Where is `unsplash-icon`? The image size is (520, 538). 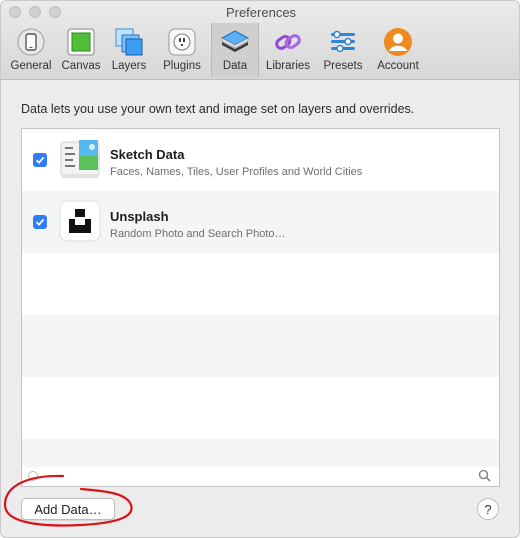
unsplash-icon is located at coordinates (80, 221).